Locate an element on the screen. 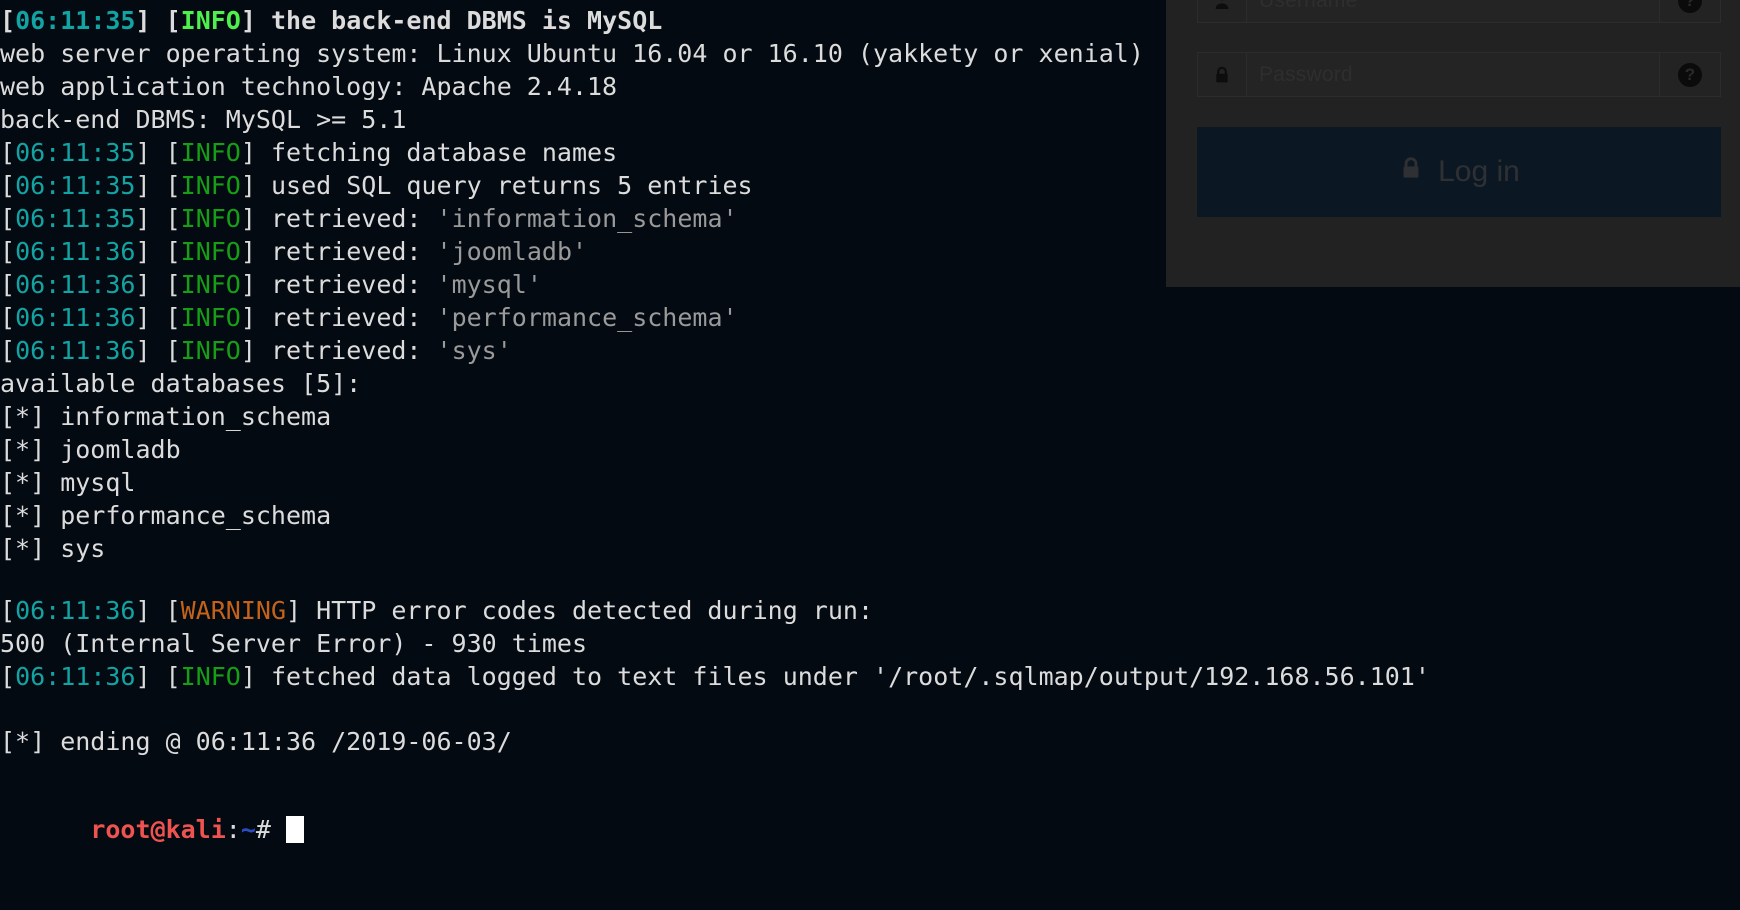  terminal-span: [*] information_schema is located at coordinates (166, 416).